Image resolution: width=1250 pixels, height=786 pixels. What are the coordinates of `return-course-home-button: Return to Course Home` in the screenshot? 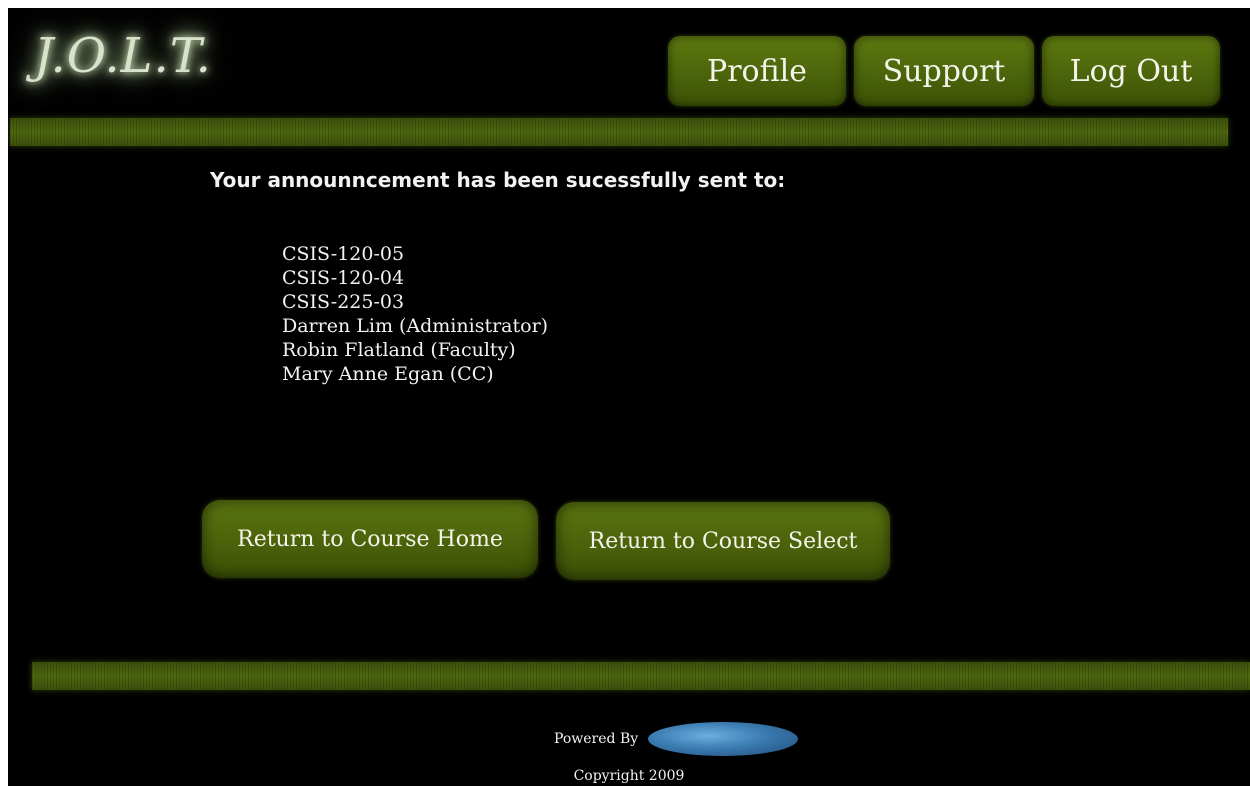 It's located at (370, 539).